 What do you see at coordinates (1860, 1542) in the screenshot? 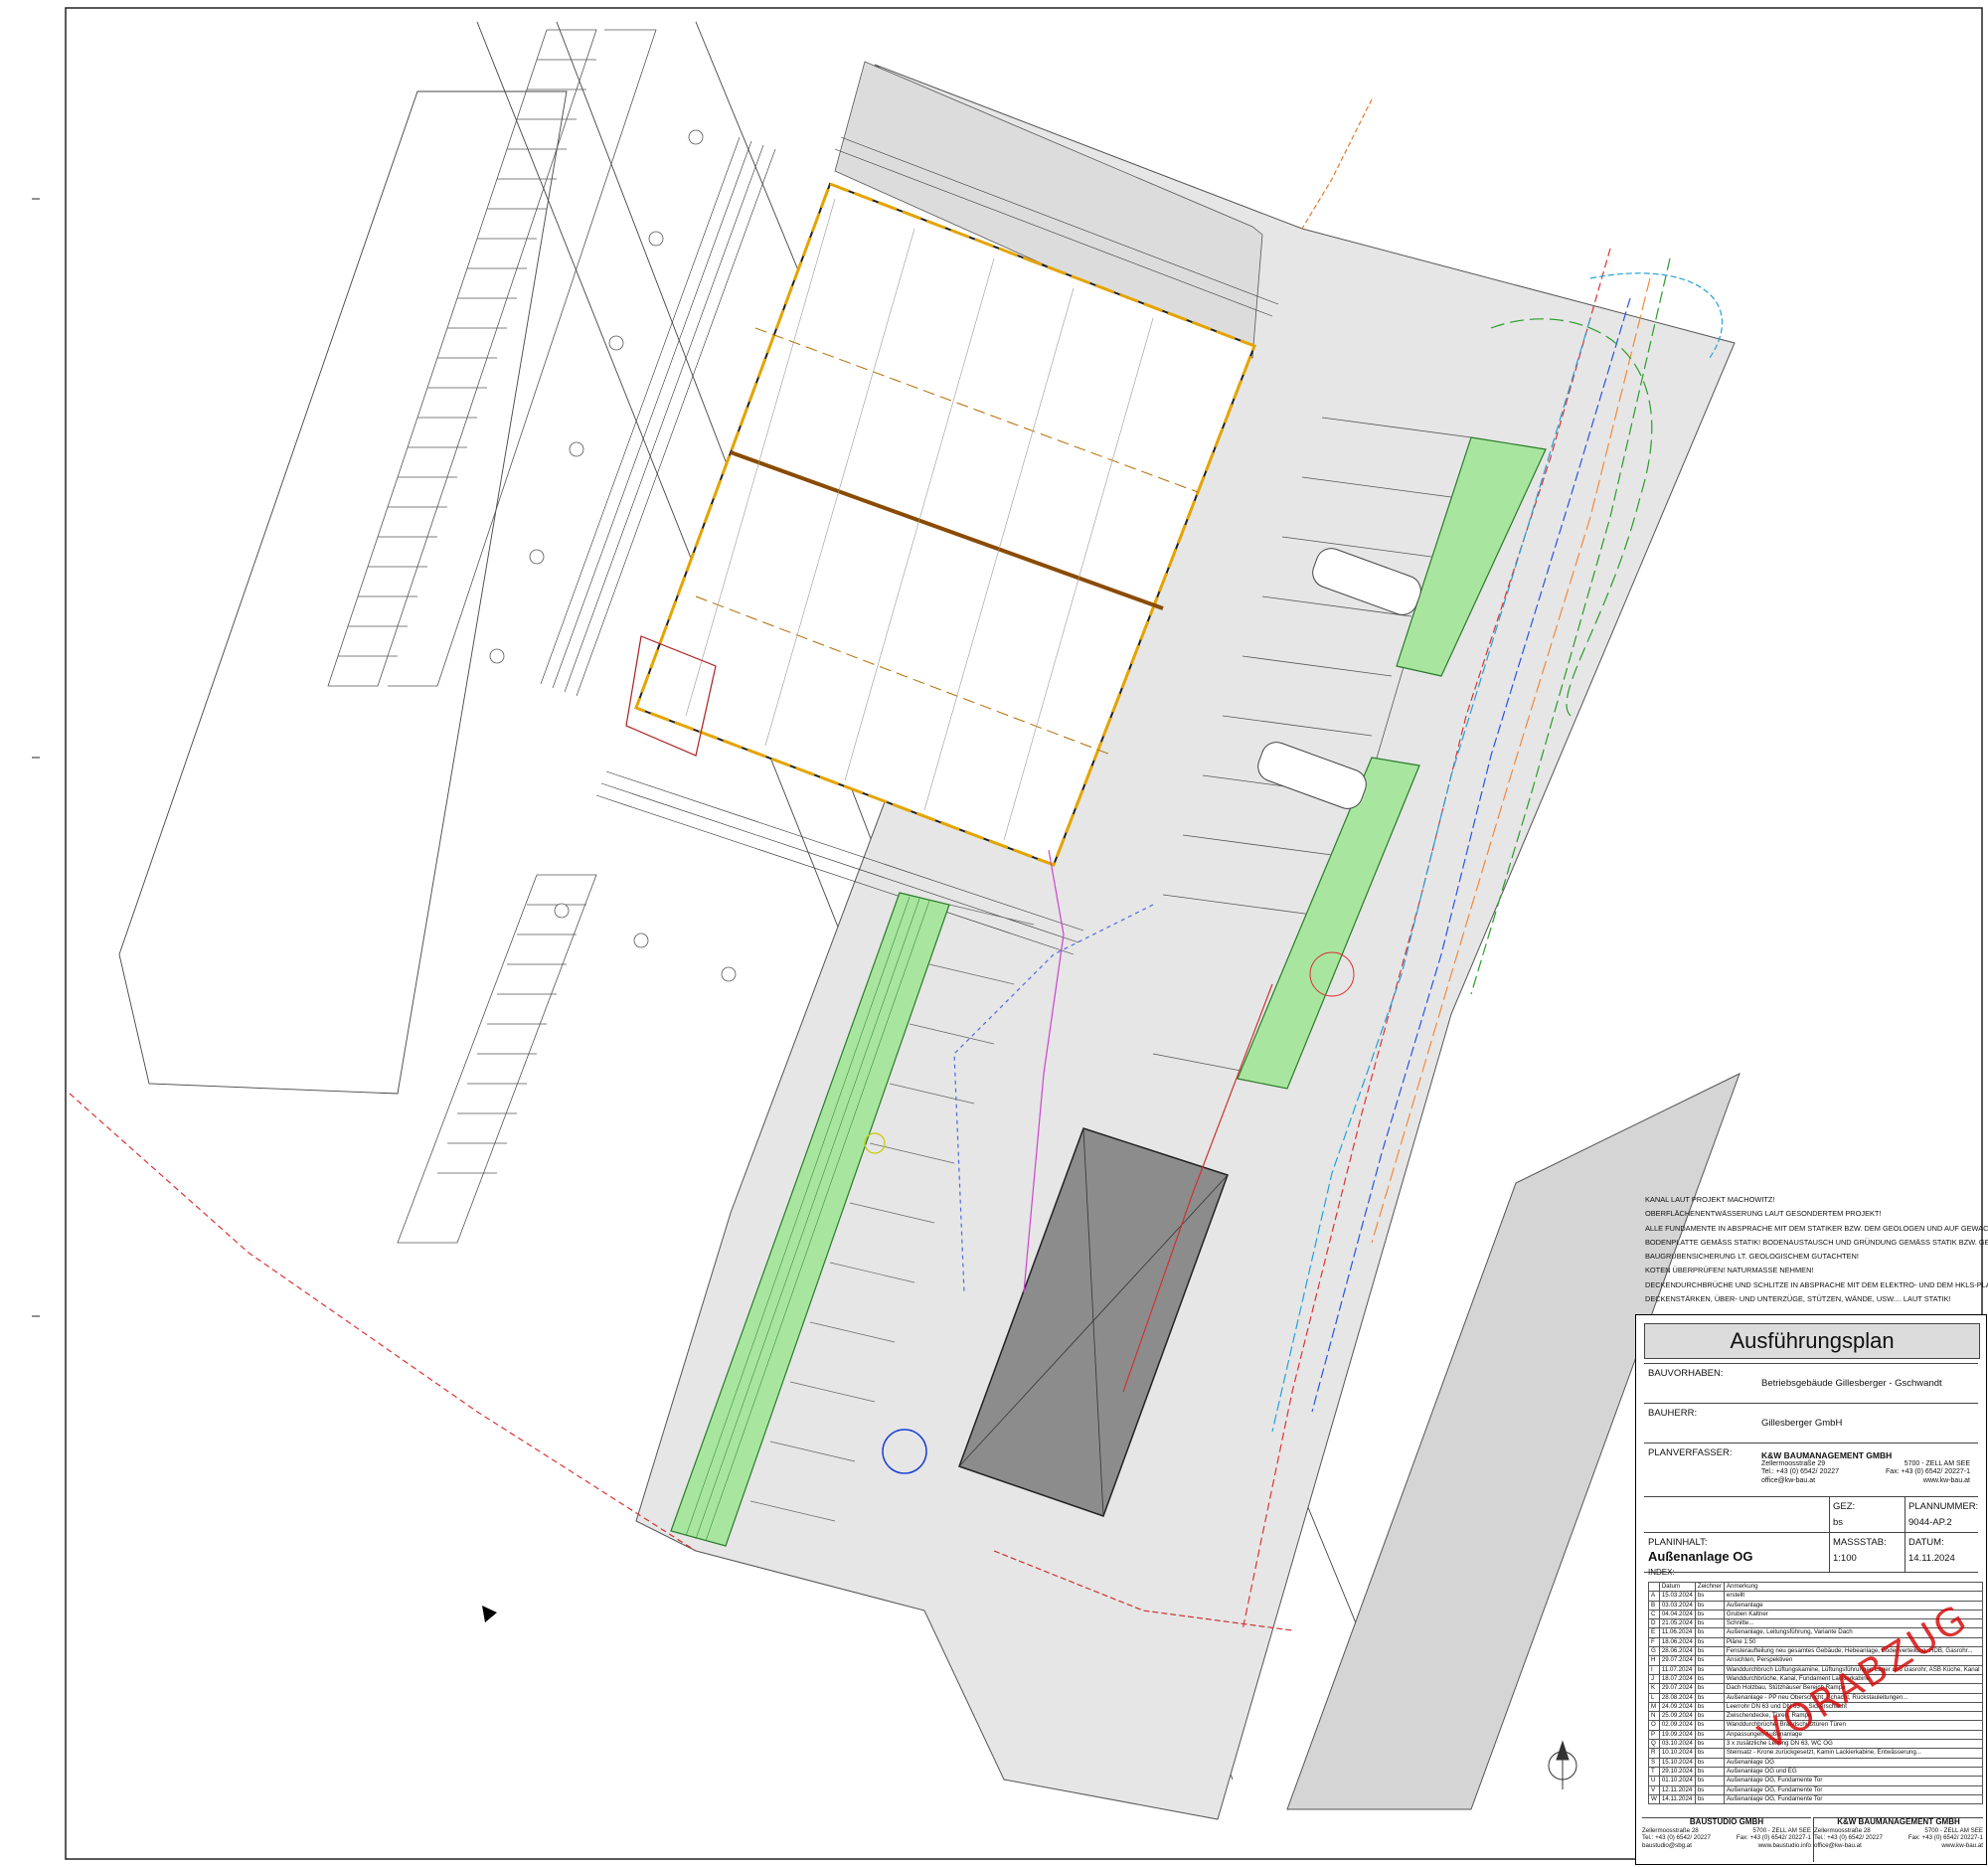
I see `massstab-label: MASSSTAB:` at bounding box center [1860, 1542].